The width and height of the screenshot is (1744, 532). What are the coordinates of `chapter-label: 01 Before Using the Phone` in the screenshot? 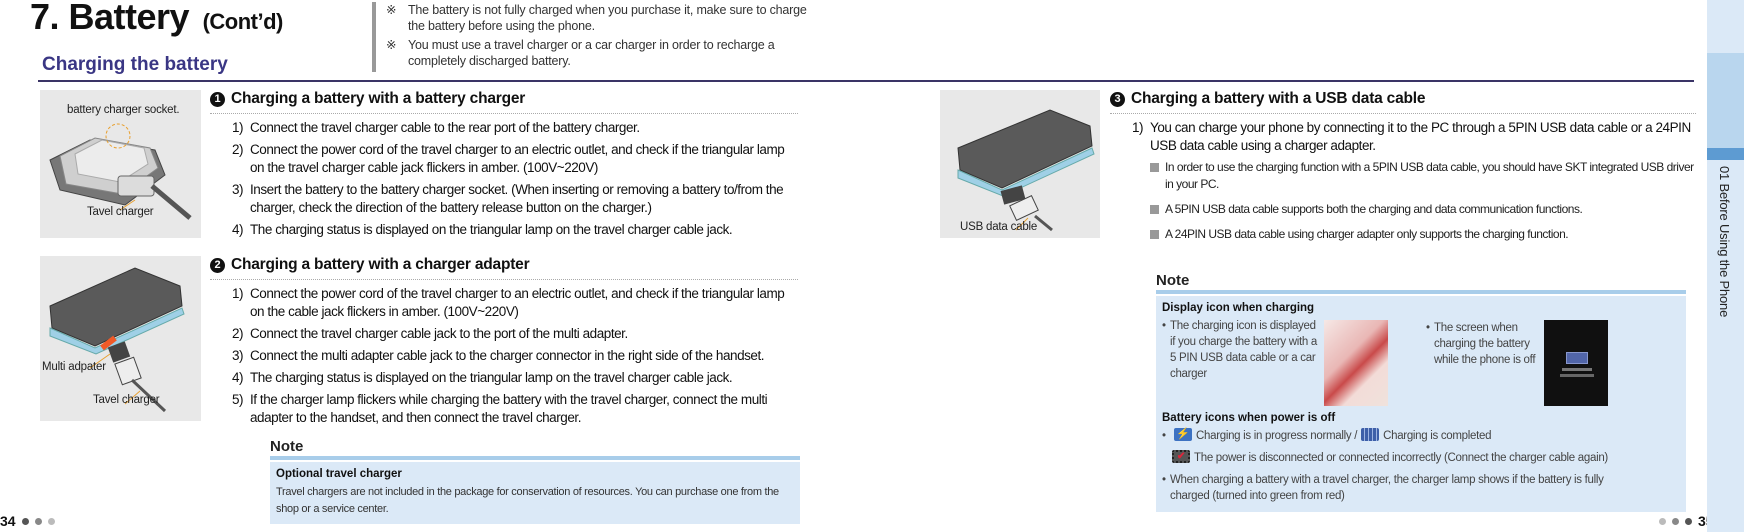 It's located at (1724, 242).